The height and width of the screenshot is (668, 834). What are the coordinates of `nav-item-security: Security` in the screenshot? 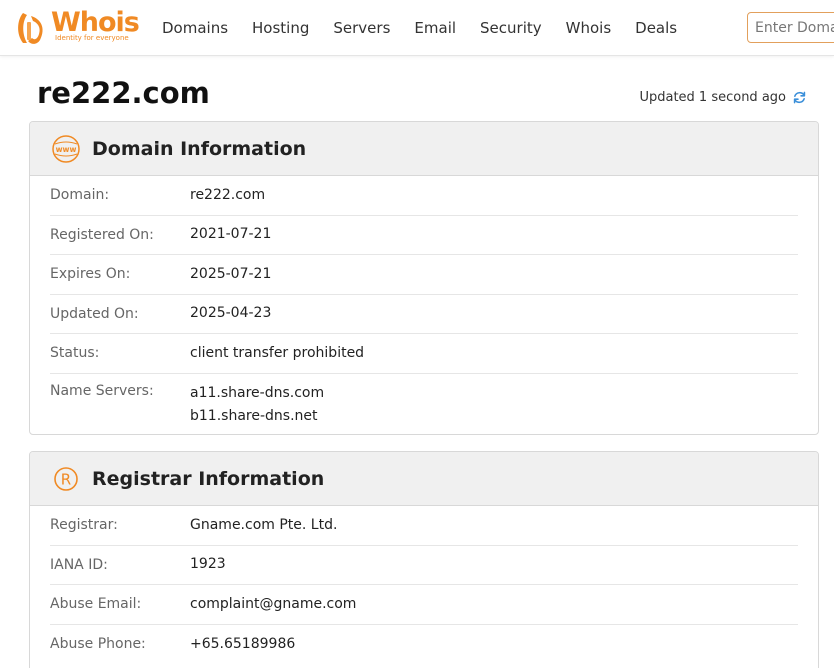 It's located at (511, 28).